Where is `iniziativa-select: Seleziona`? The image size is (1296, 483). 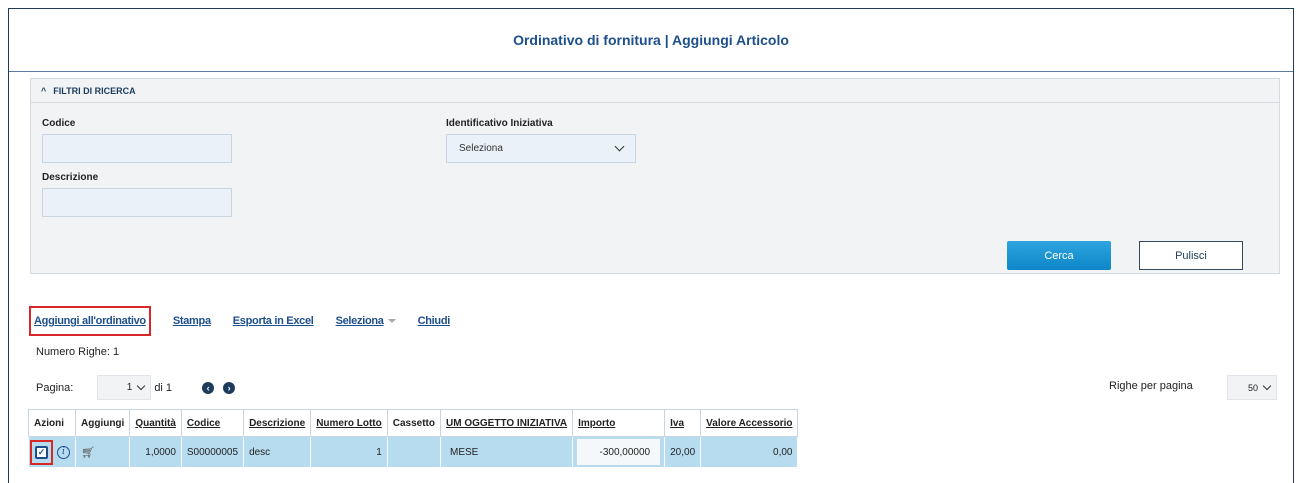 iniziativa-select: Seleziona is located at coordinates (541, 148).